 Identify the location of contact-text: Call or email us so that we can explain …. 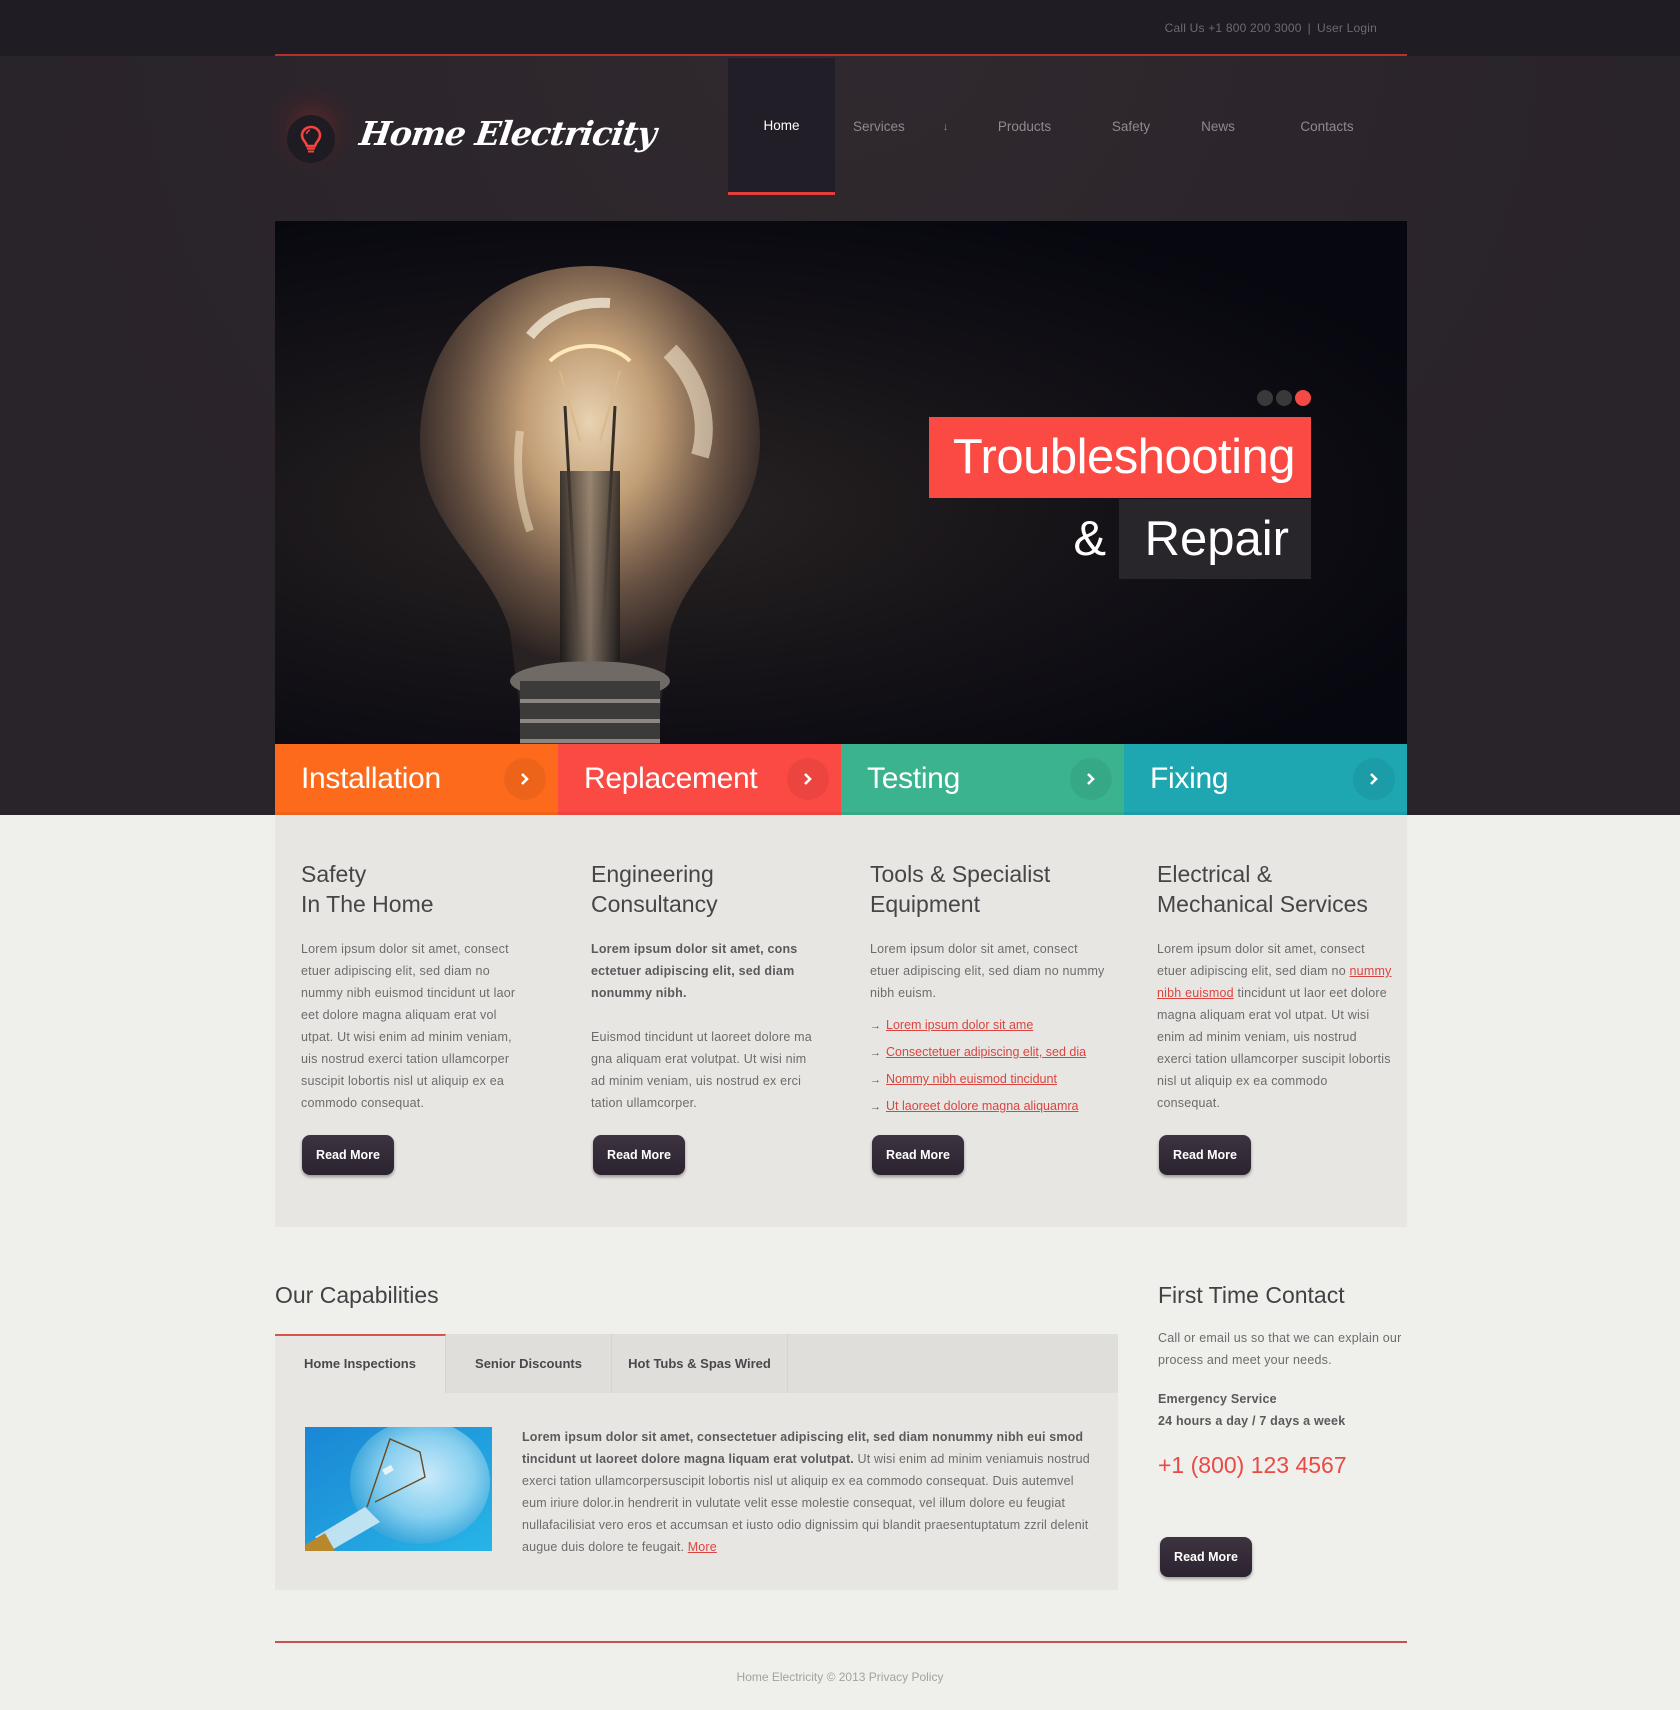
(1280, 1349).